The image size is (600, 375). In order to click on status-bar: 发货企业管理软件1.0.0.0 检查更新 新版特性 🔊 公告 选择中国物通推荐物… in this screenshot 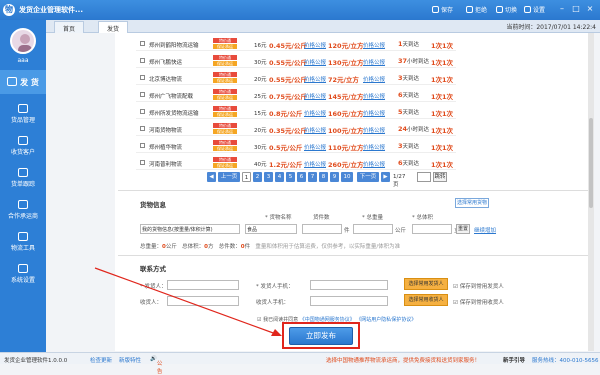, I will do `click(300, 363)`.